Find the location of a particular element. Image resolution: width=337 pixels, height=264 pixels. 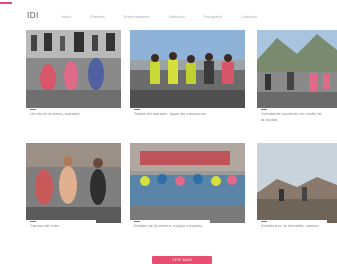

article-title: Aventura en la montaña, camino is located at coordinates (290, 225).